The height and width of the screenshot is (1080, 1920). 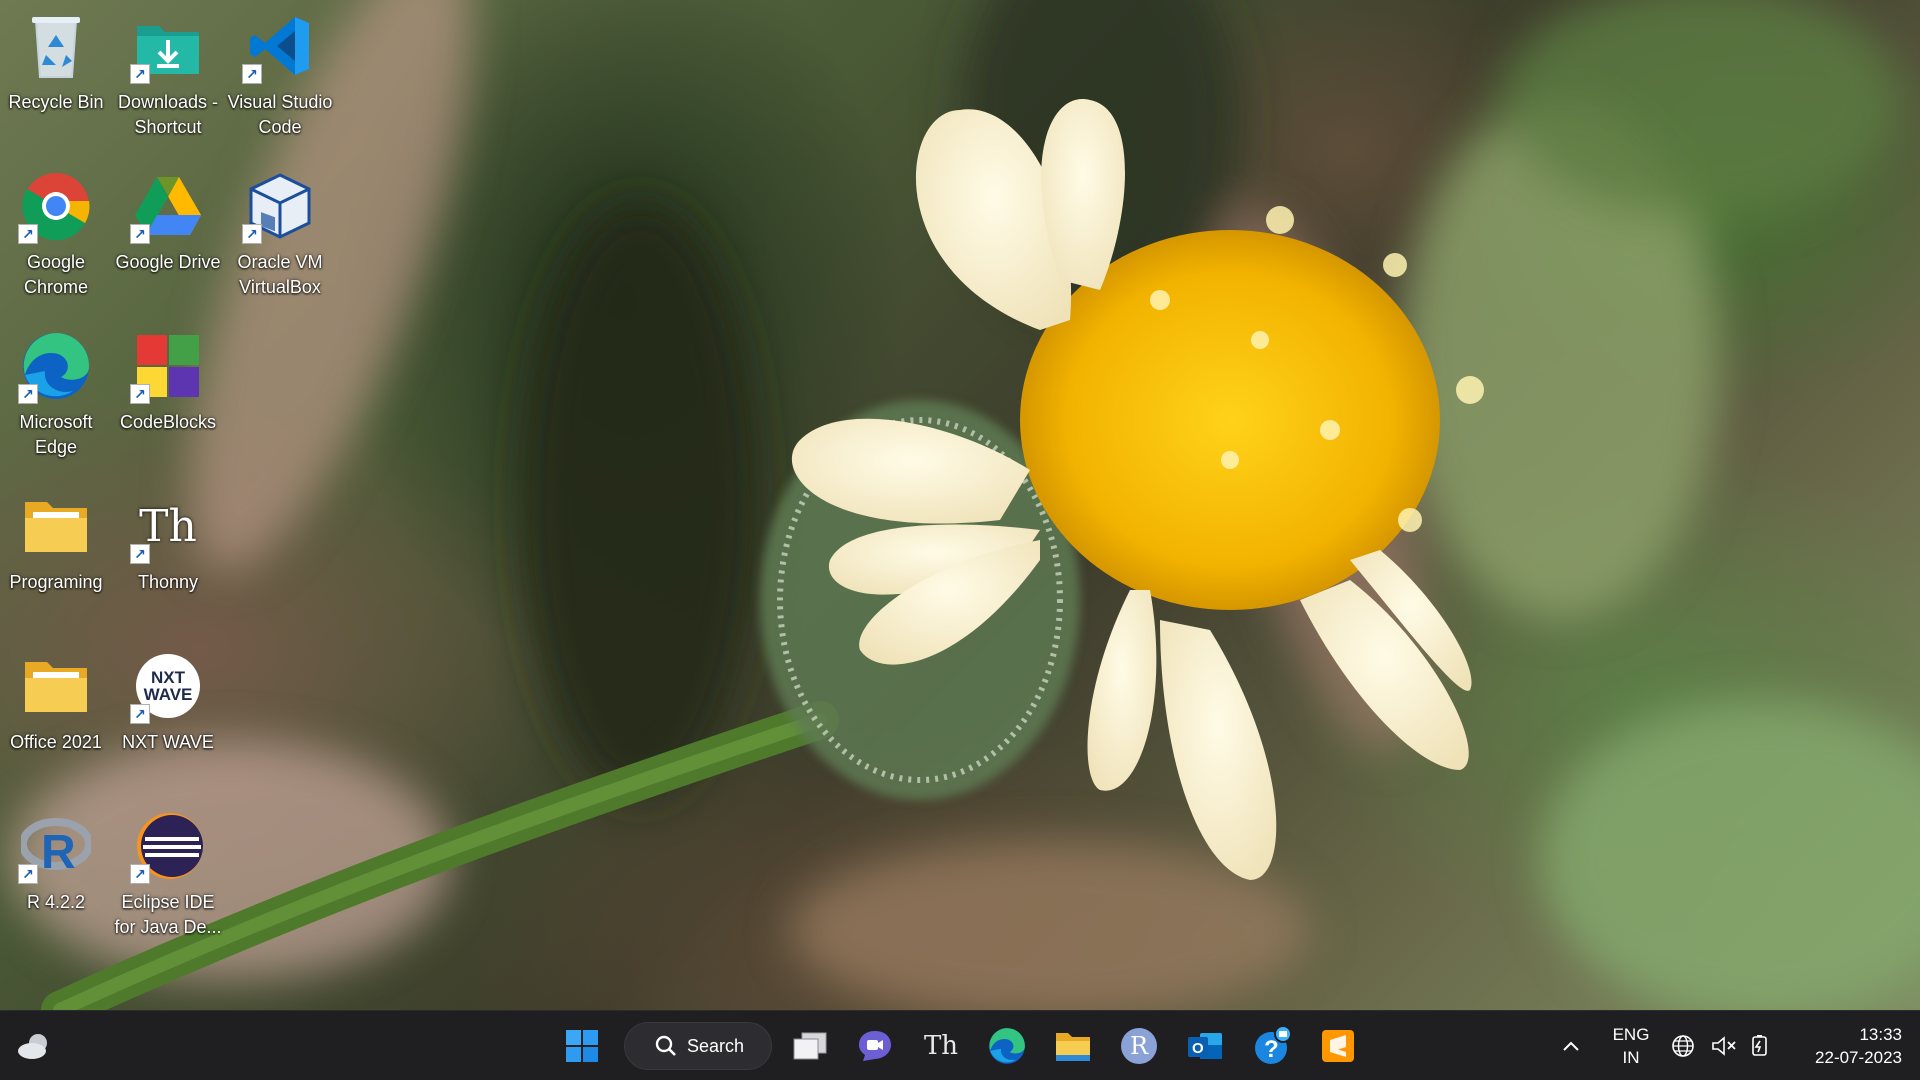 I want to click on nxtwave-icon: NXT WAVE ↗, so click(x=168, y=686).